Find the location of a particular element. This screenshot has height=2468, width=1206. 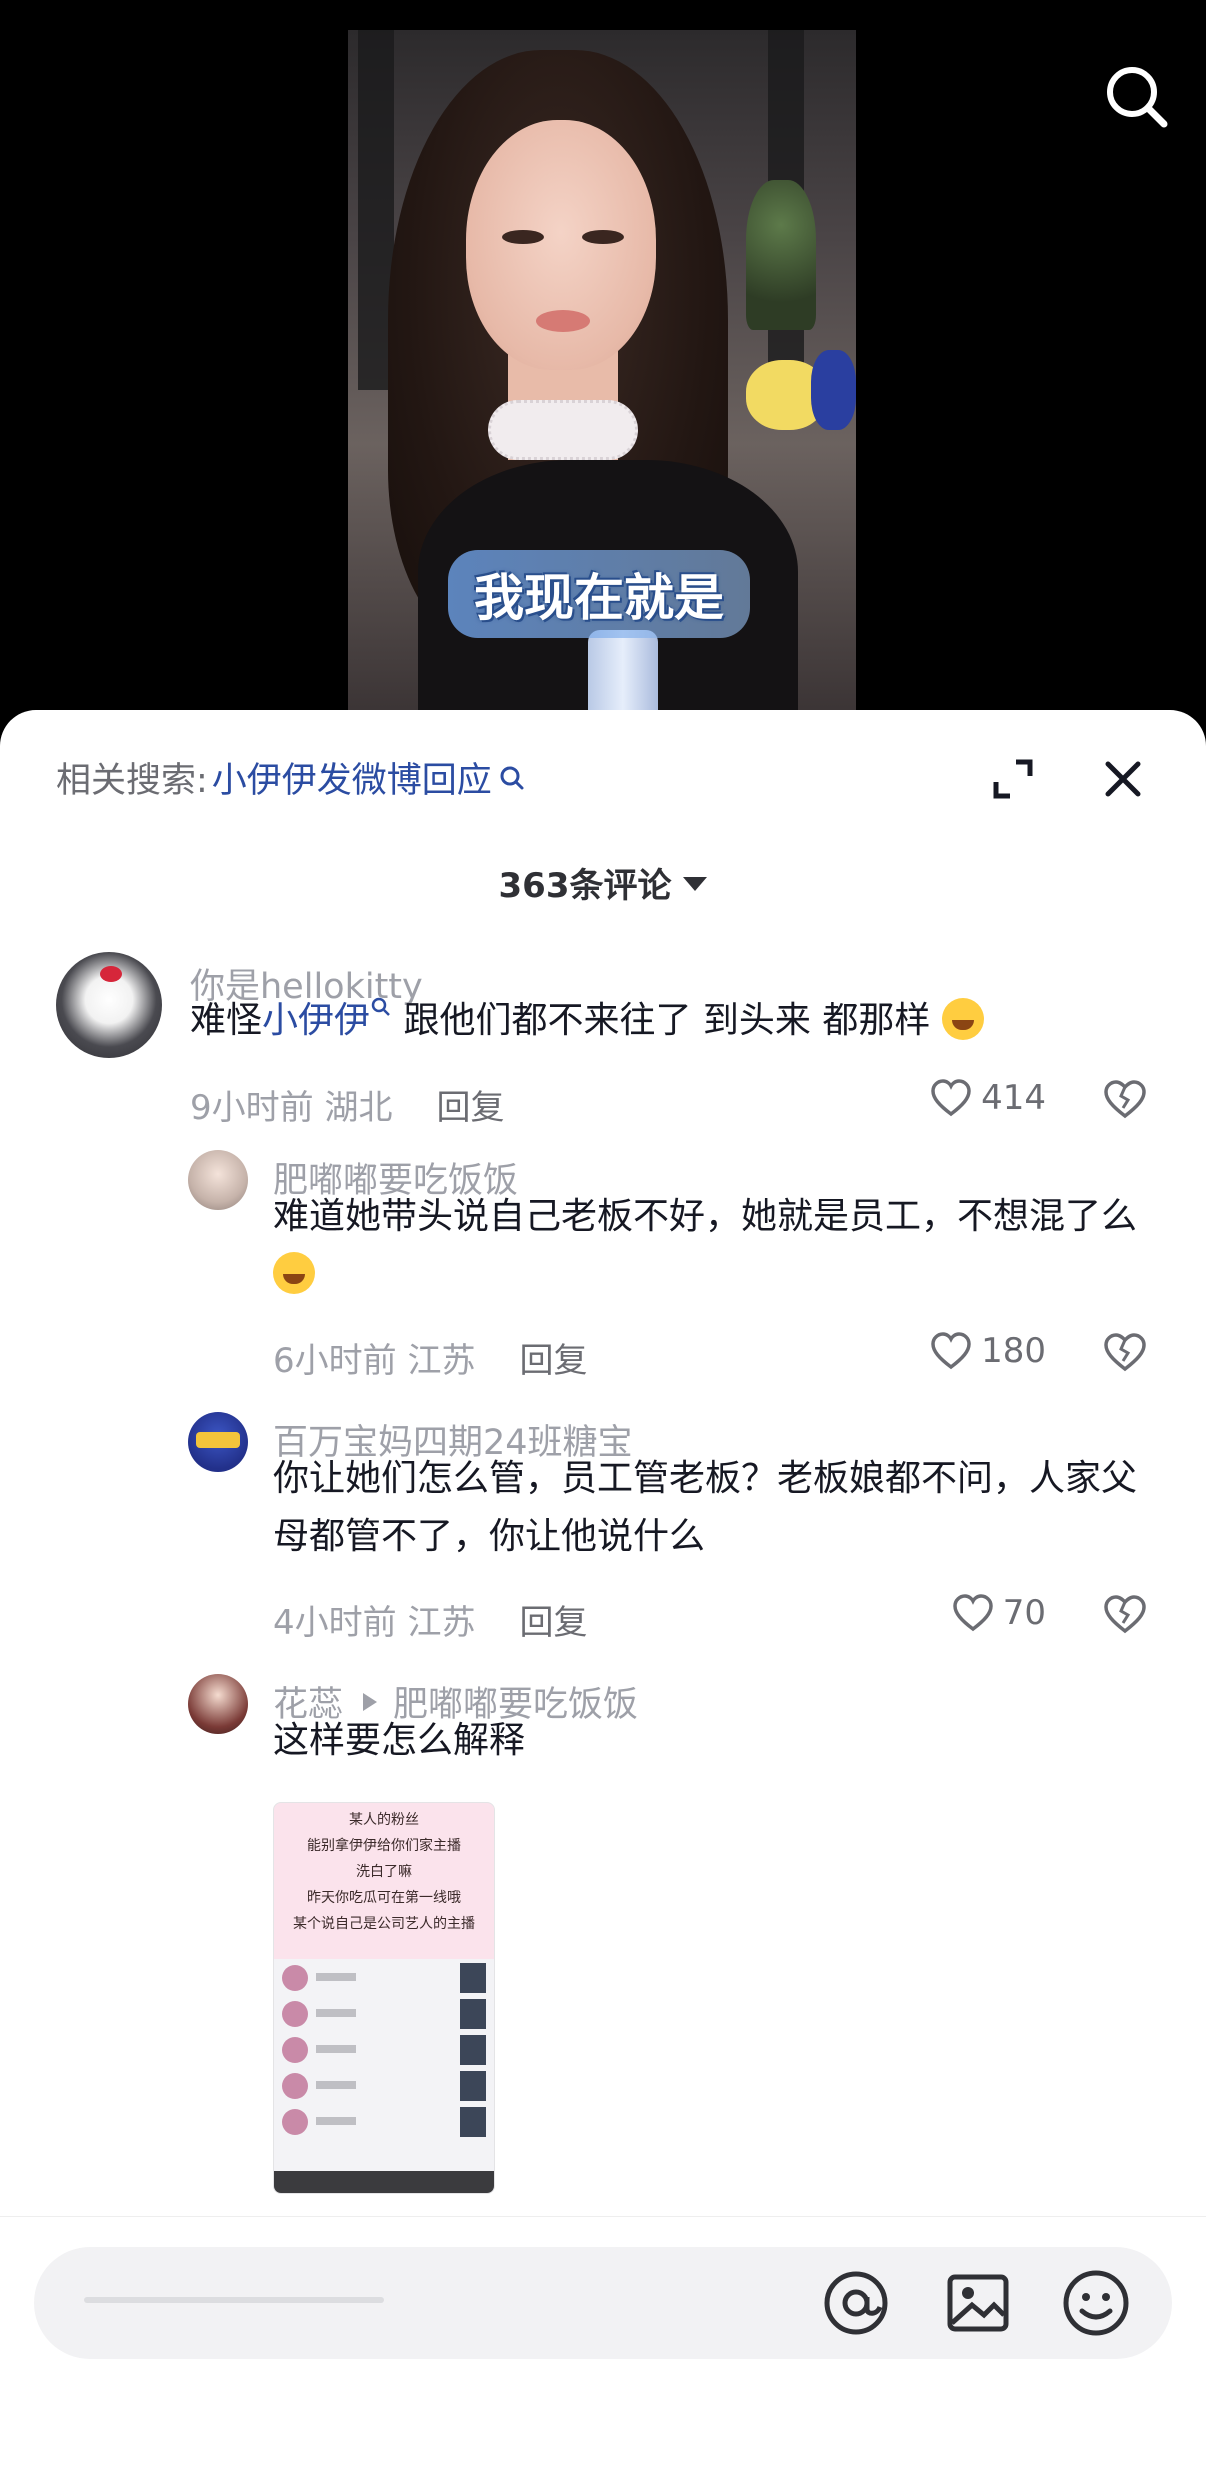

comment-text: 难怪小伊伊 跟他们都不来往了 到头来 都那样 is located at coordinates (587, 1021).